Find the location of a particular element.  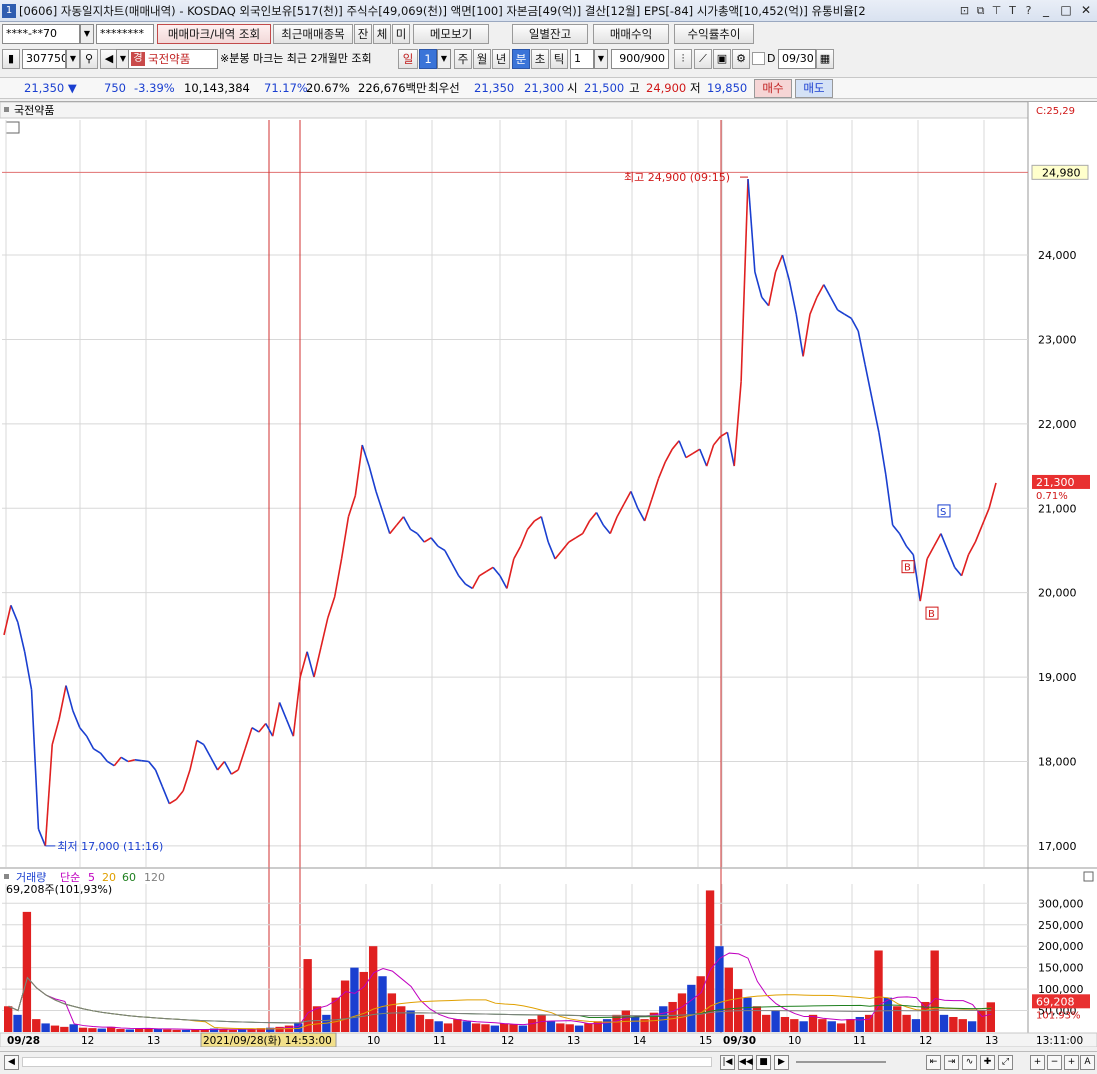

panel-bullet-icon is located at coordinates (6, 876).